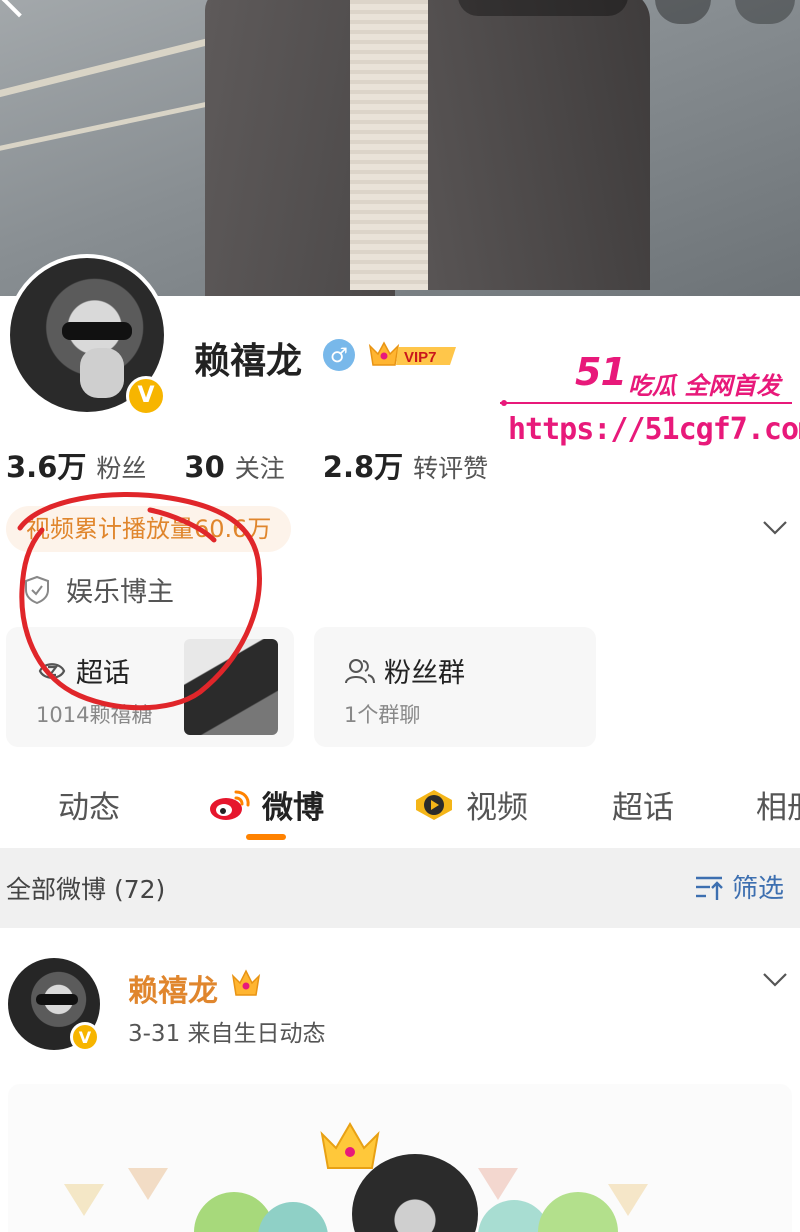 This screenshot has height=1232, width=800. Describe the element at coordinates (46, 467) in the screenshot. I see `stat-number: 3.6万` at that location.